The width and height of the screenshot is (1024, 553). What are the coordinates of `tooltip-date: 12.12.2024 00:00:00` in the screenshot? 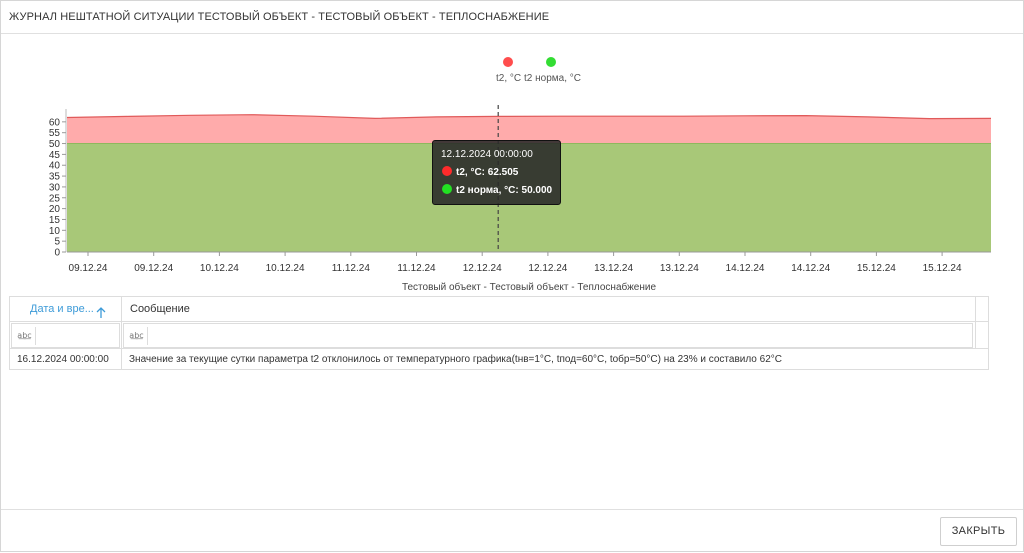 It's located at (487, 154).